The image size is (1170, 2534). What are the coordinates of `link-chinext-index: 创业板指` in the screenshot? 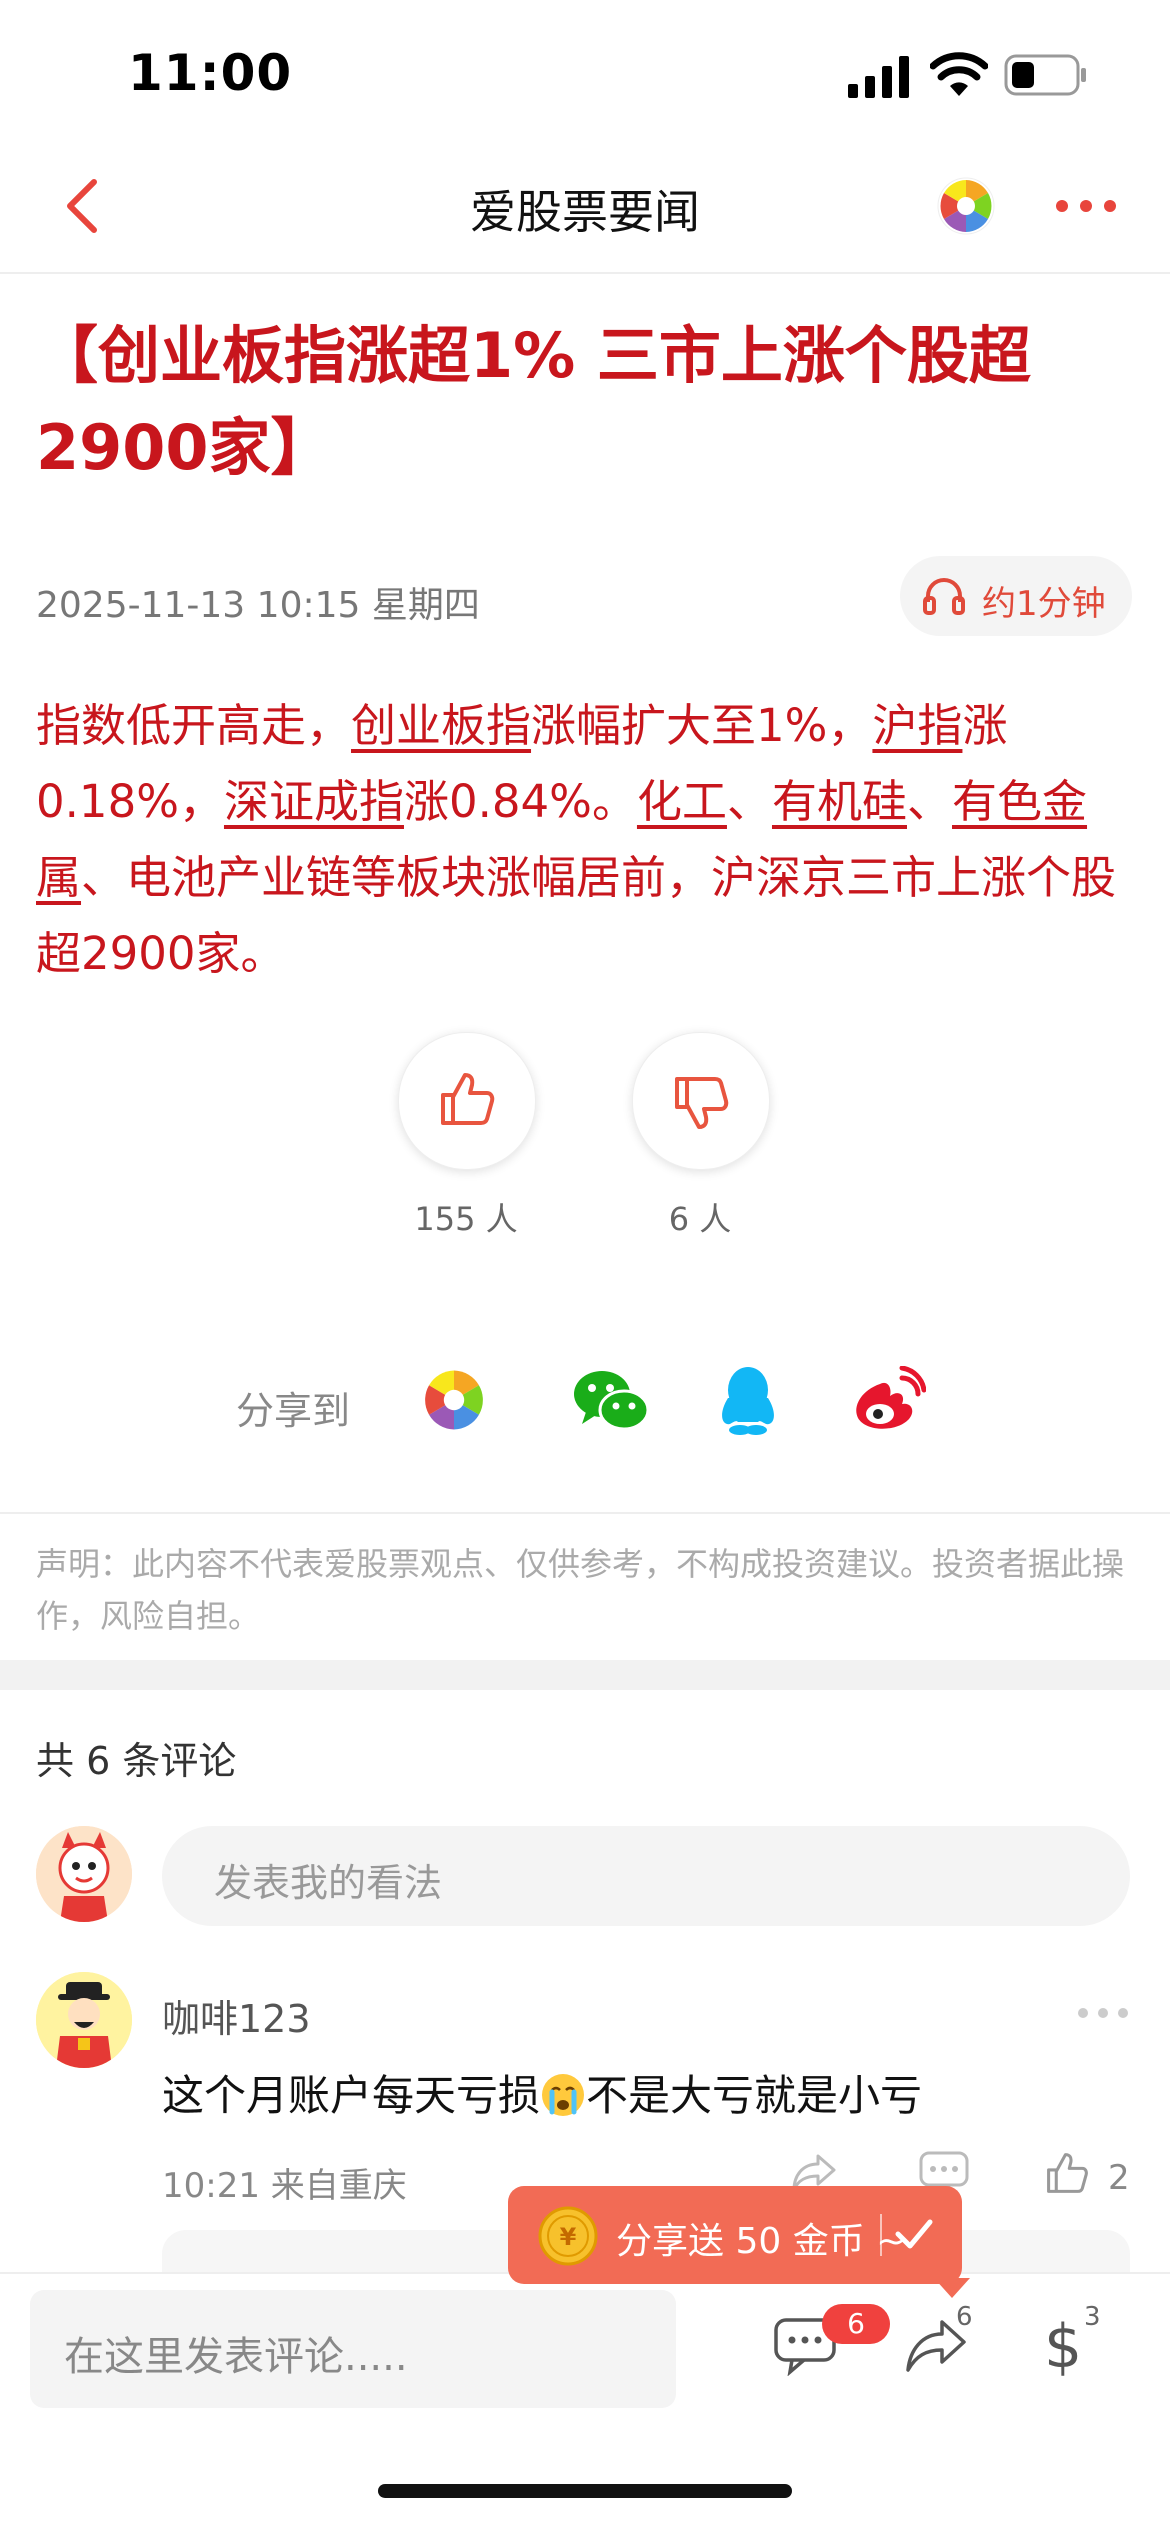 It's located at (441, 725).